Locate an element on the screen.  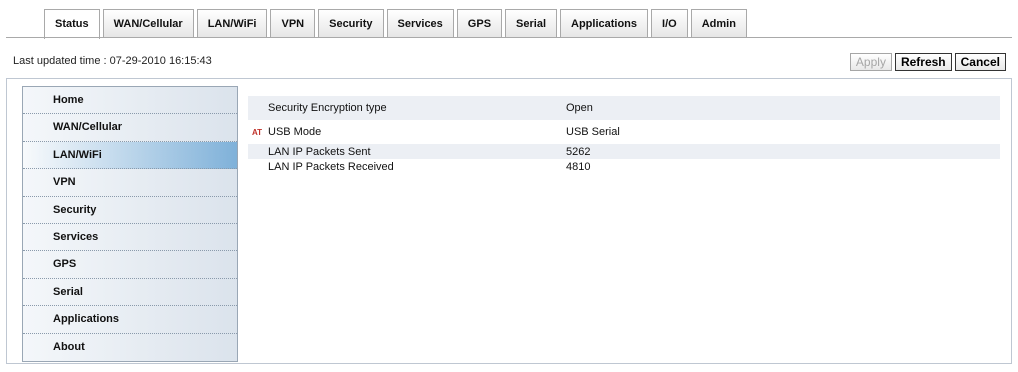
row-value: 5262 is located at coordinates (578, 151).